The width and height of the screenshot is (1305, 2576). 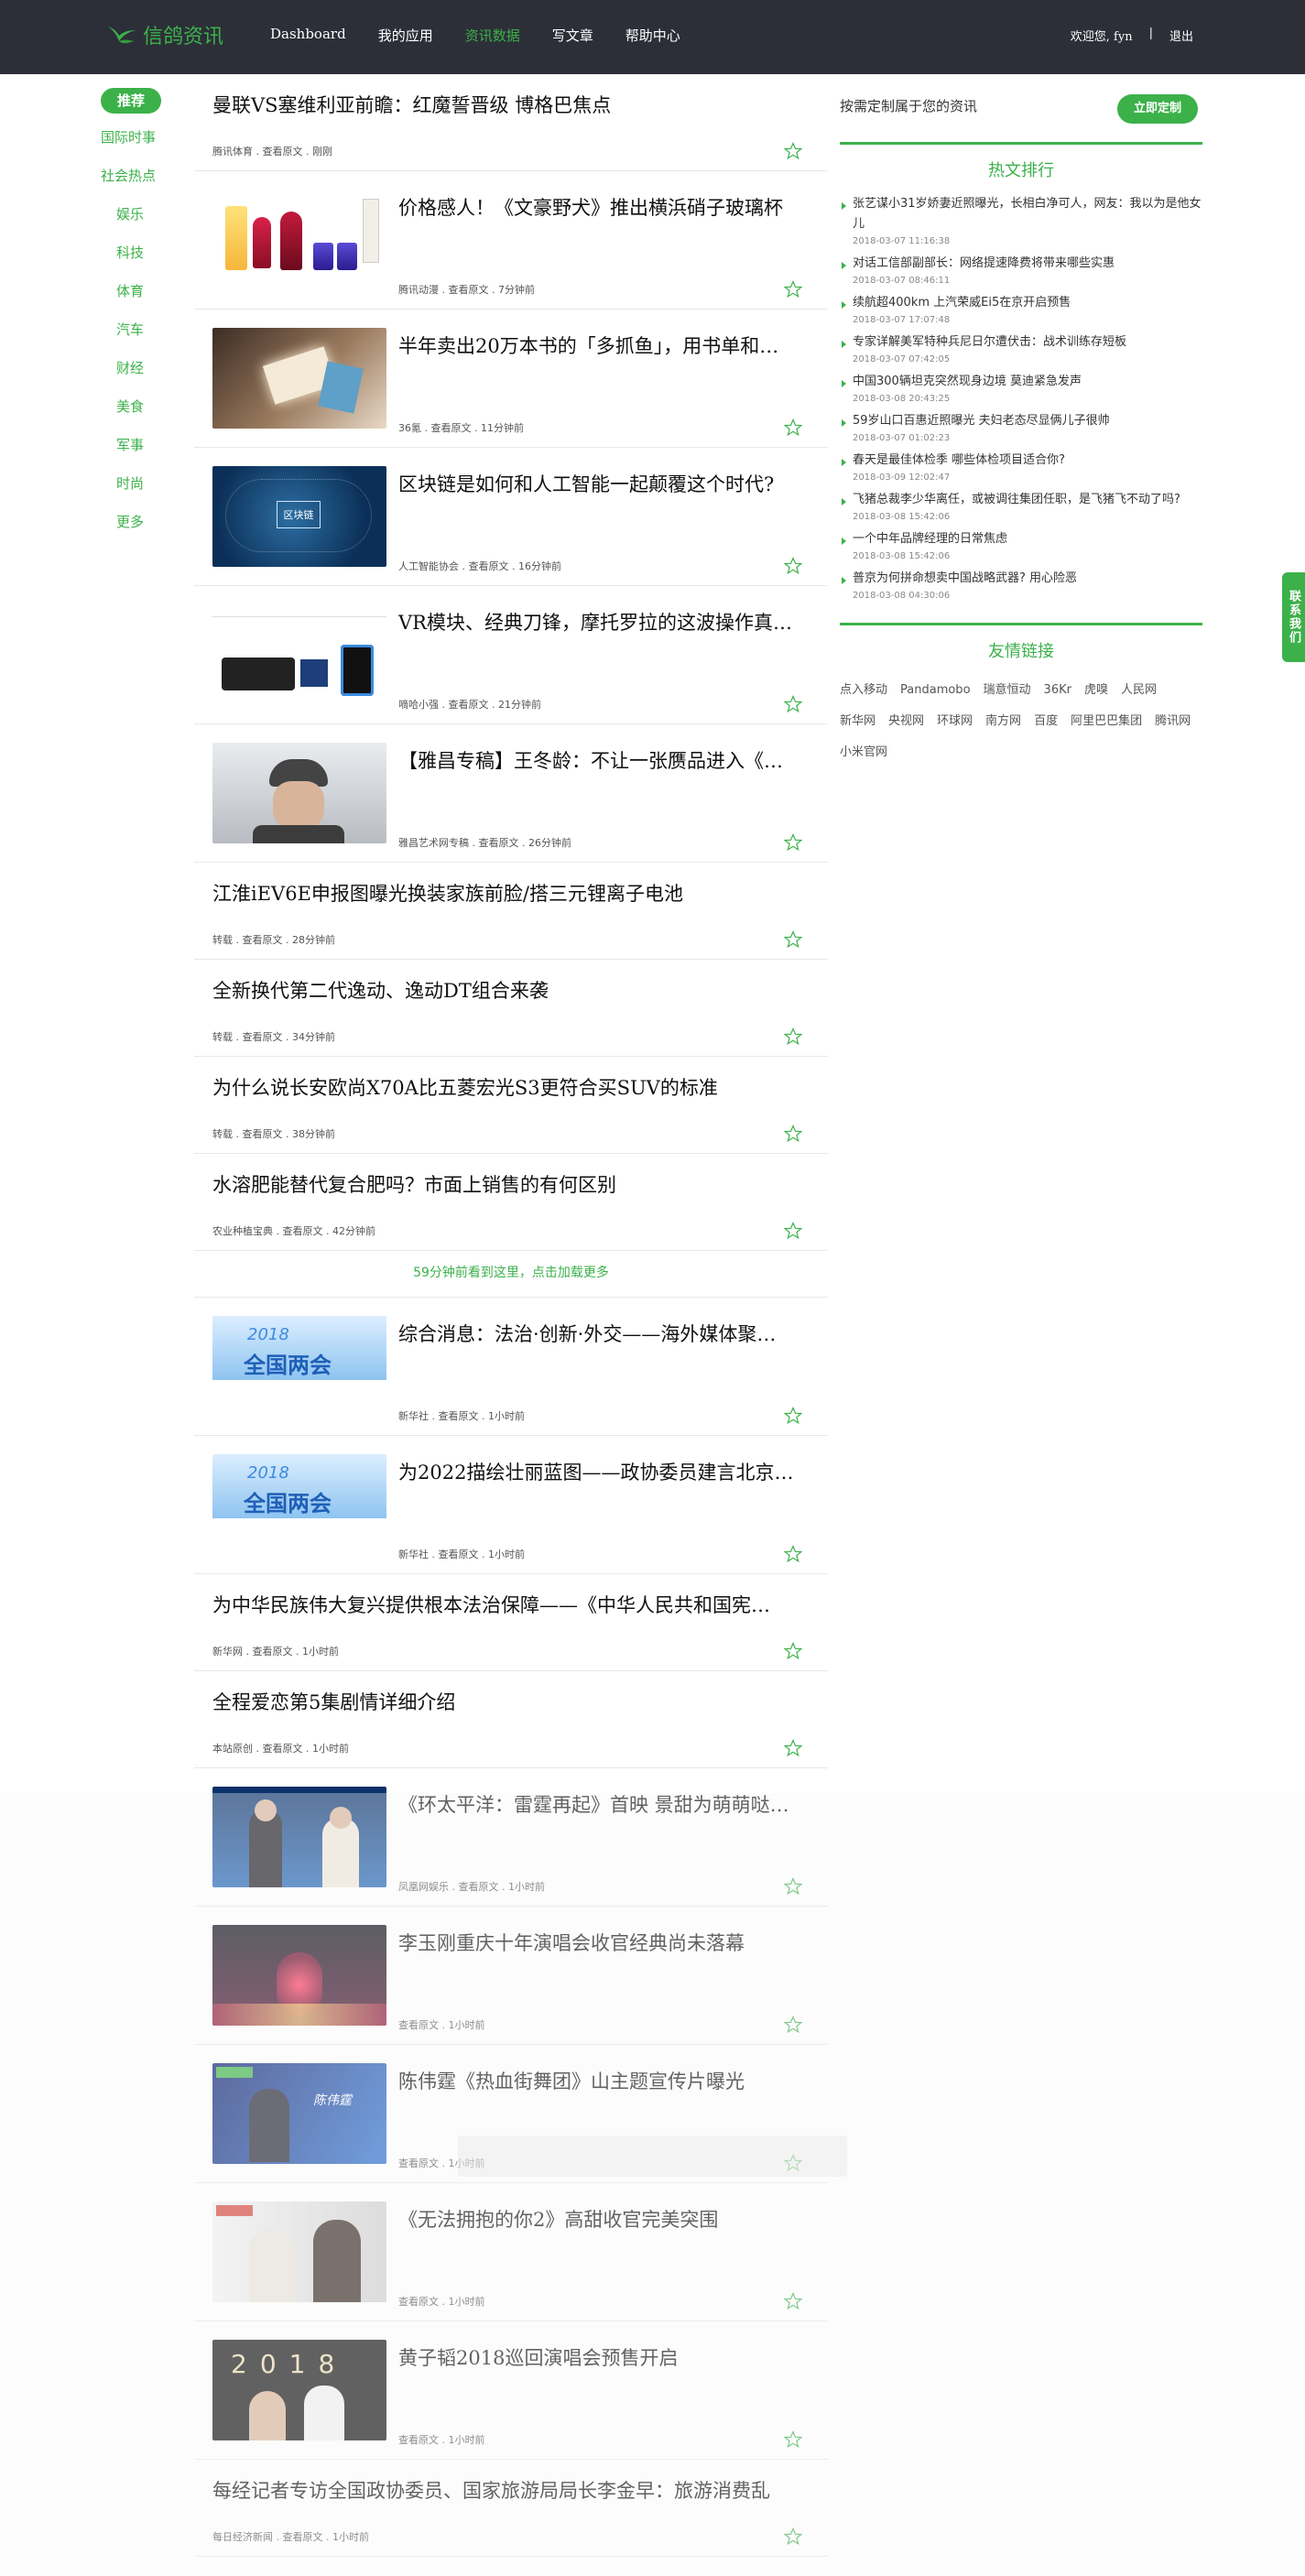 I want to click on friend-link: 百度, so click(x=1046, y=722).